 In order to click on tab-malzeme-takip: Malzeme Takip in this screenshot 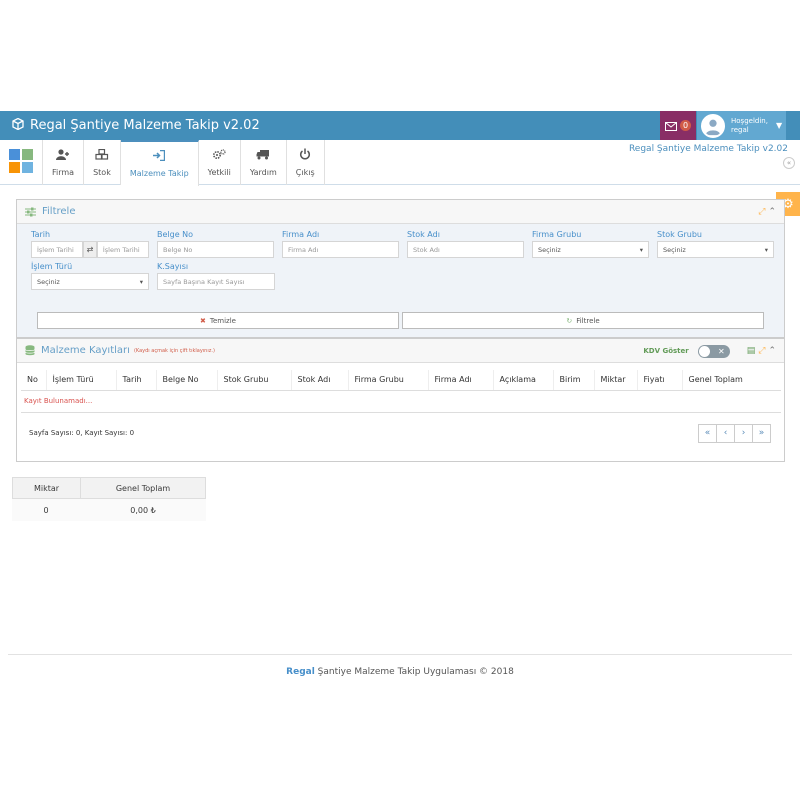, I will do `click(159, 163)`.